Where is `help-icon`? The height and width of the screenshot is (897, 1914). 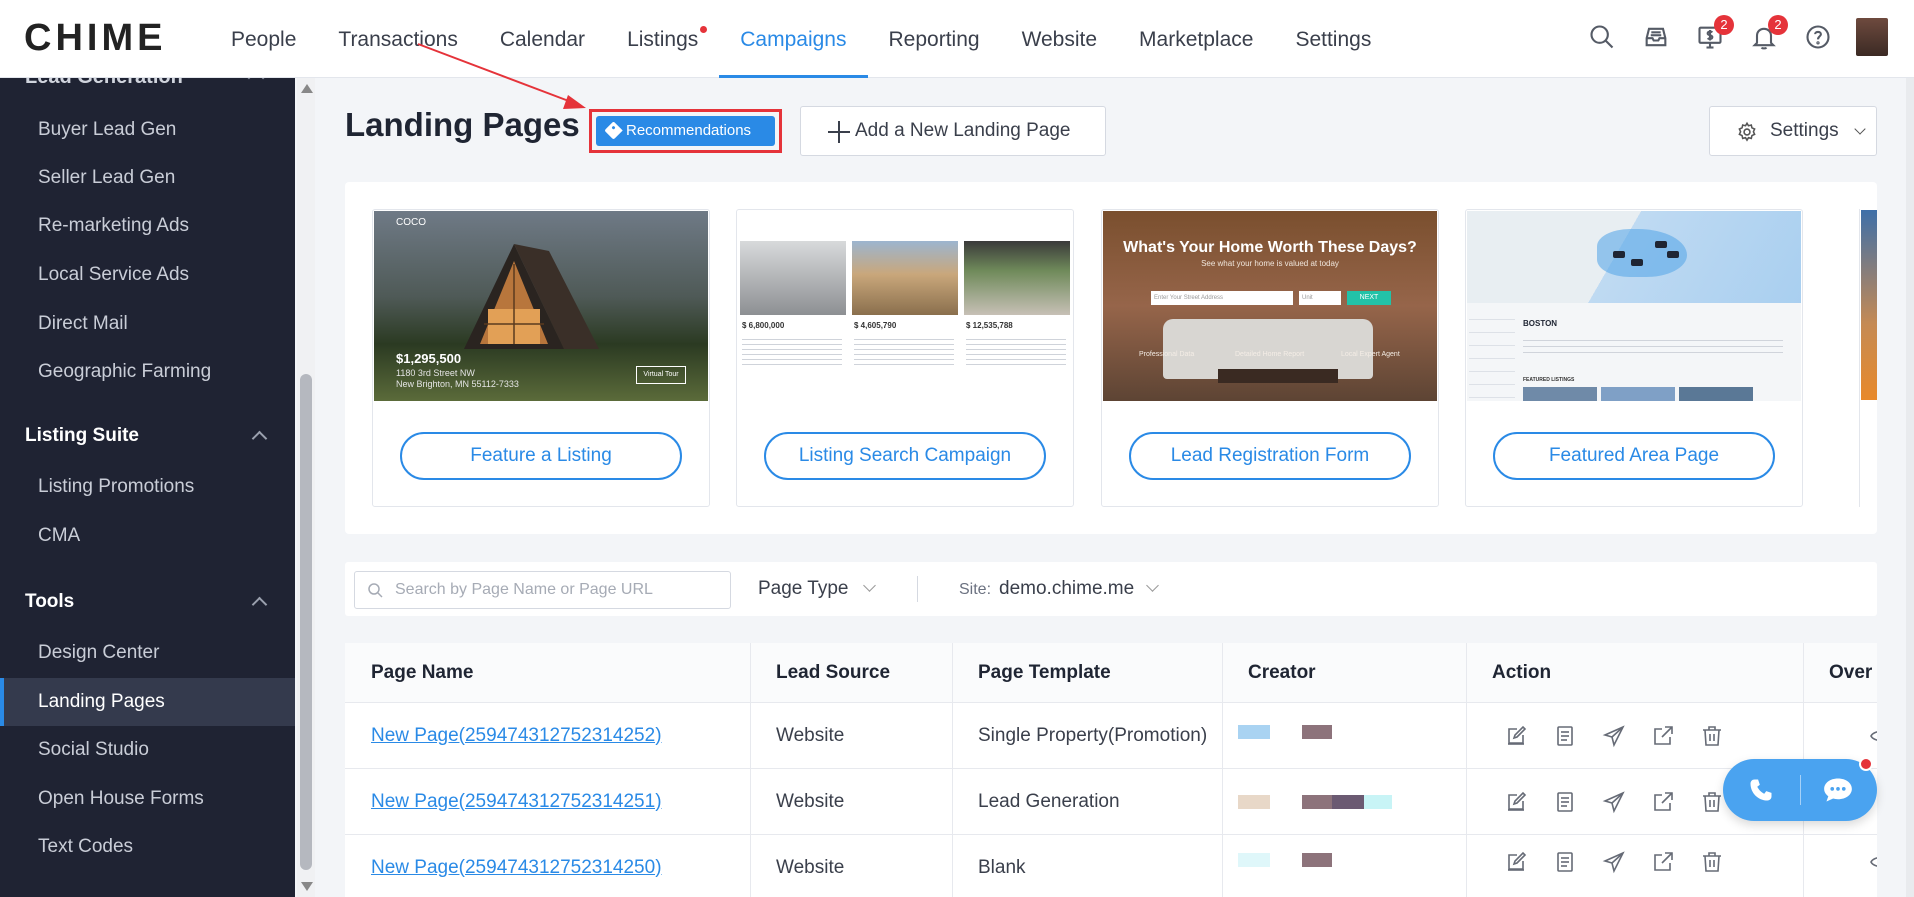 help-icon is located at coordinates (1818, 37).